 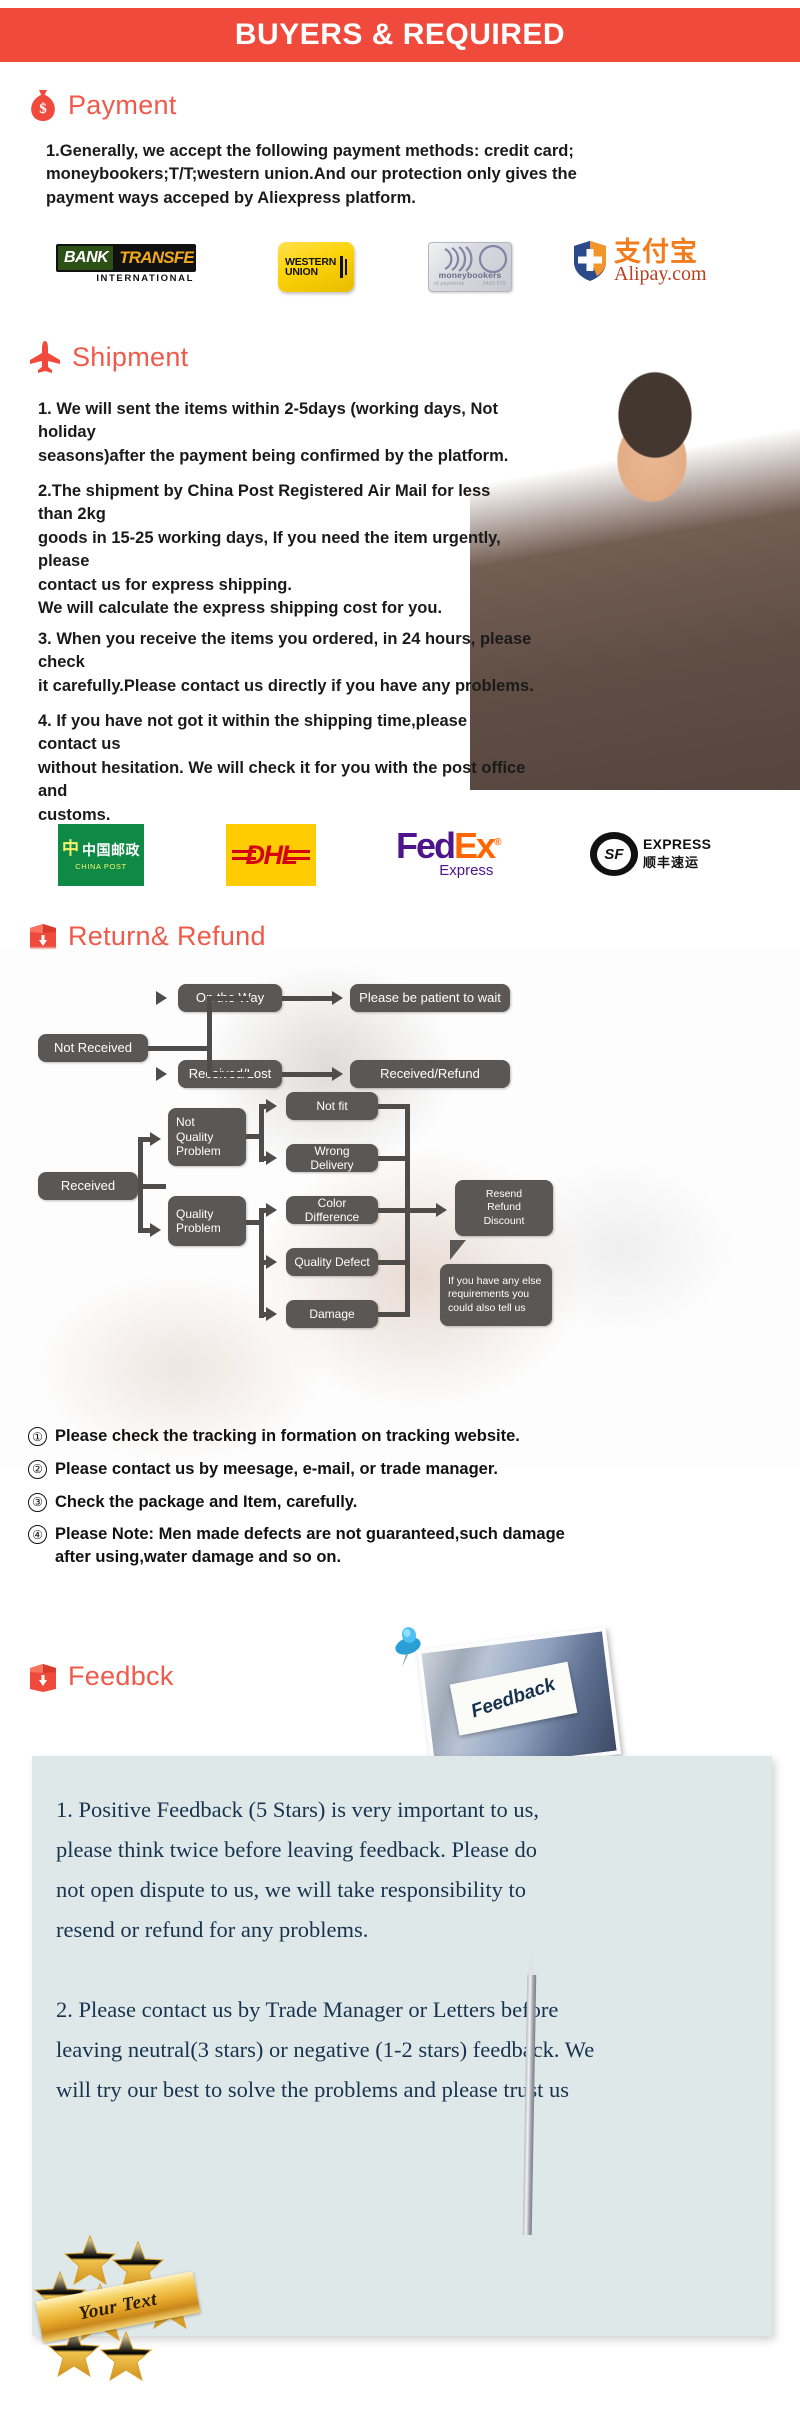 I want to click on sf-mark-text: SF, so click(x=614, y=854).